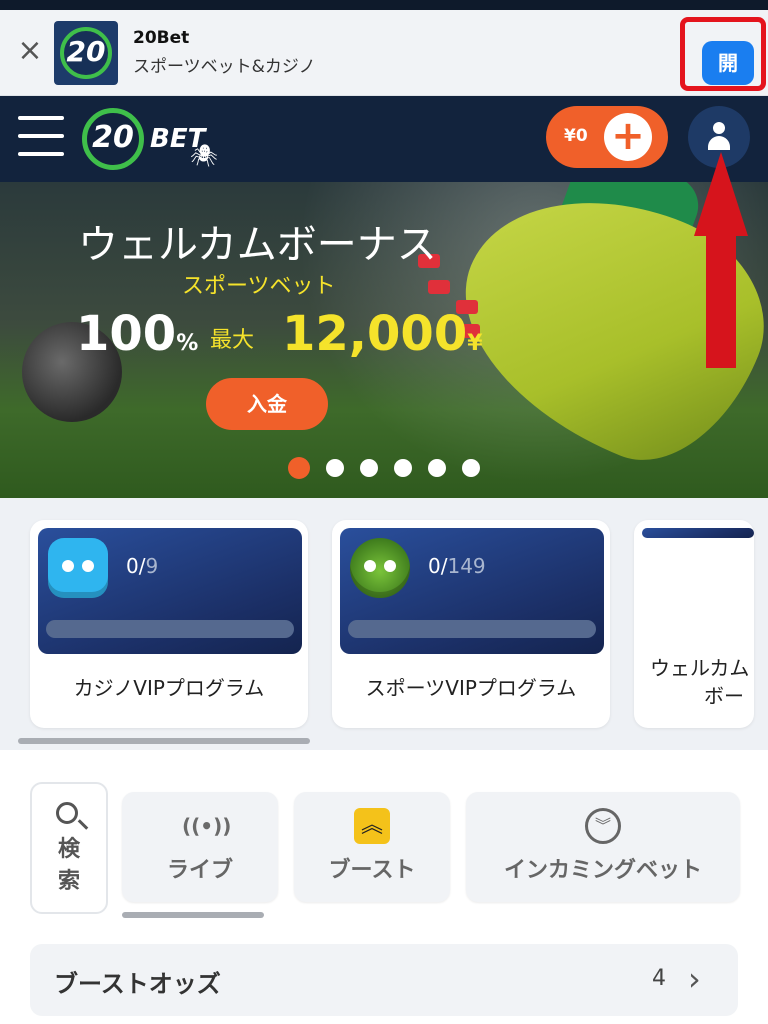  I want to click on tab-boost: ︽ ブースト, so click(372, 847).